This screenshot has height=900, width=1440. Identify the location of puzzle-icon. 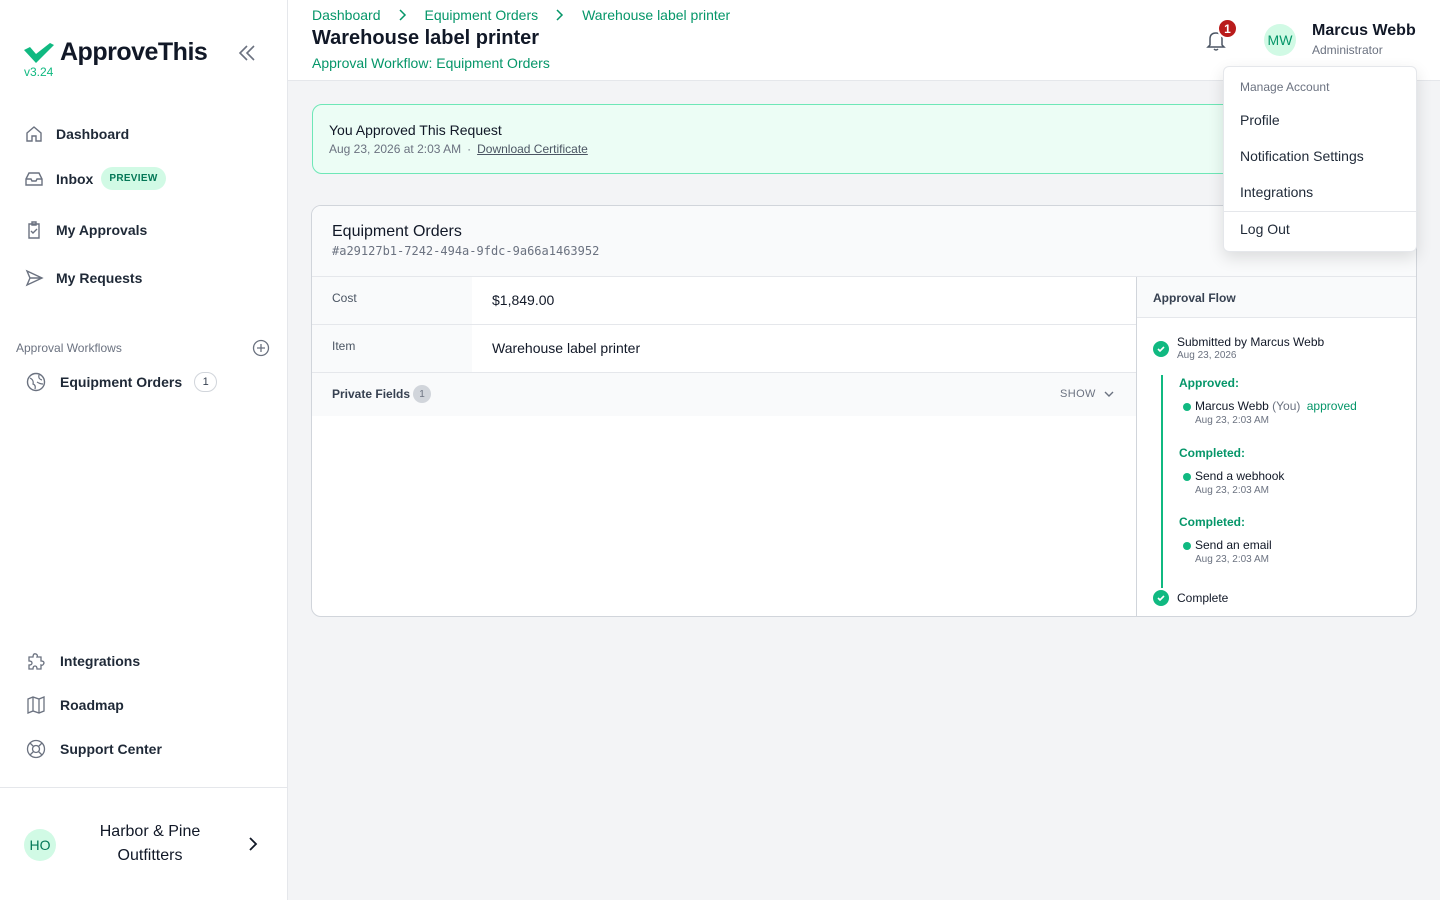
(36, 661).